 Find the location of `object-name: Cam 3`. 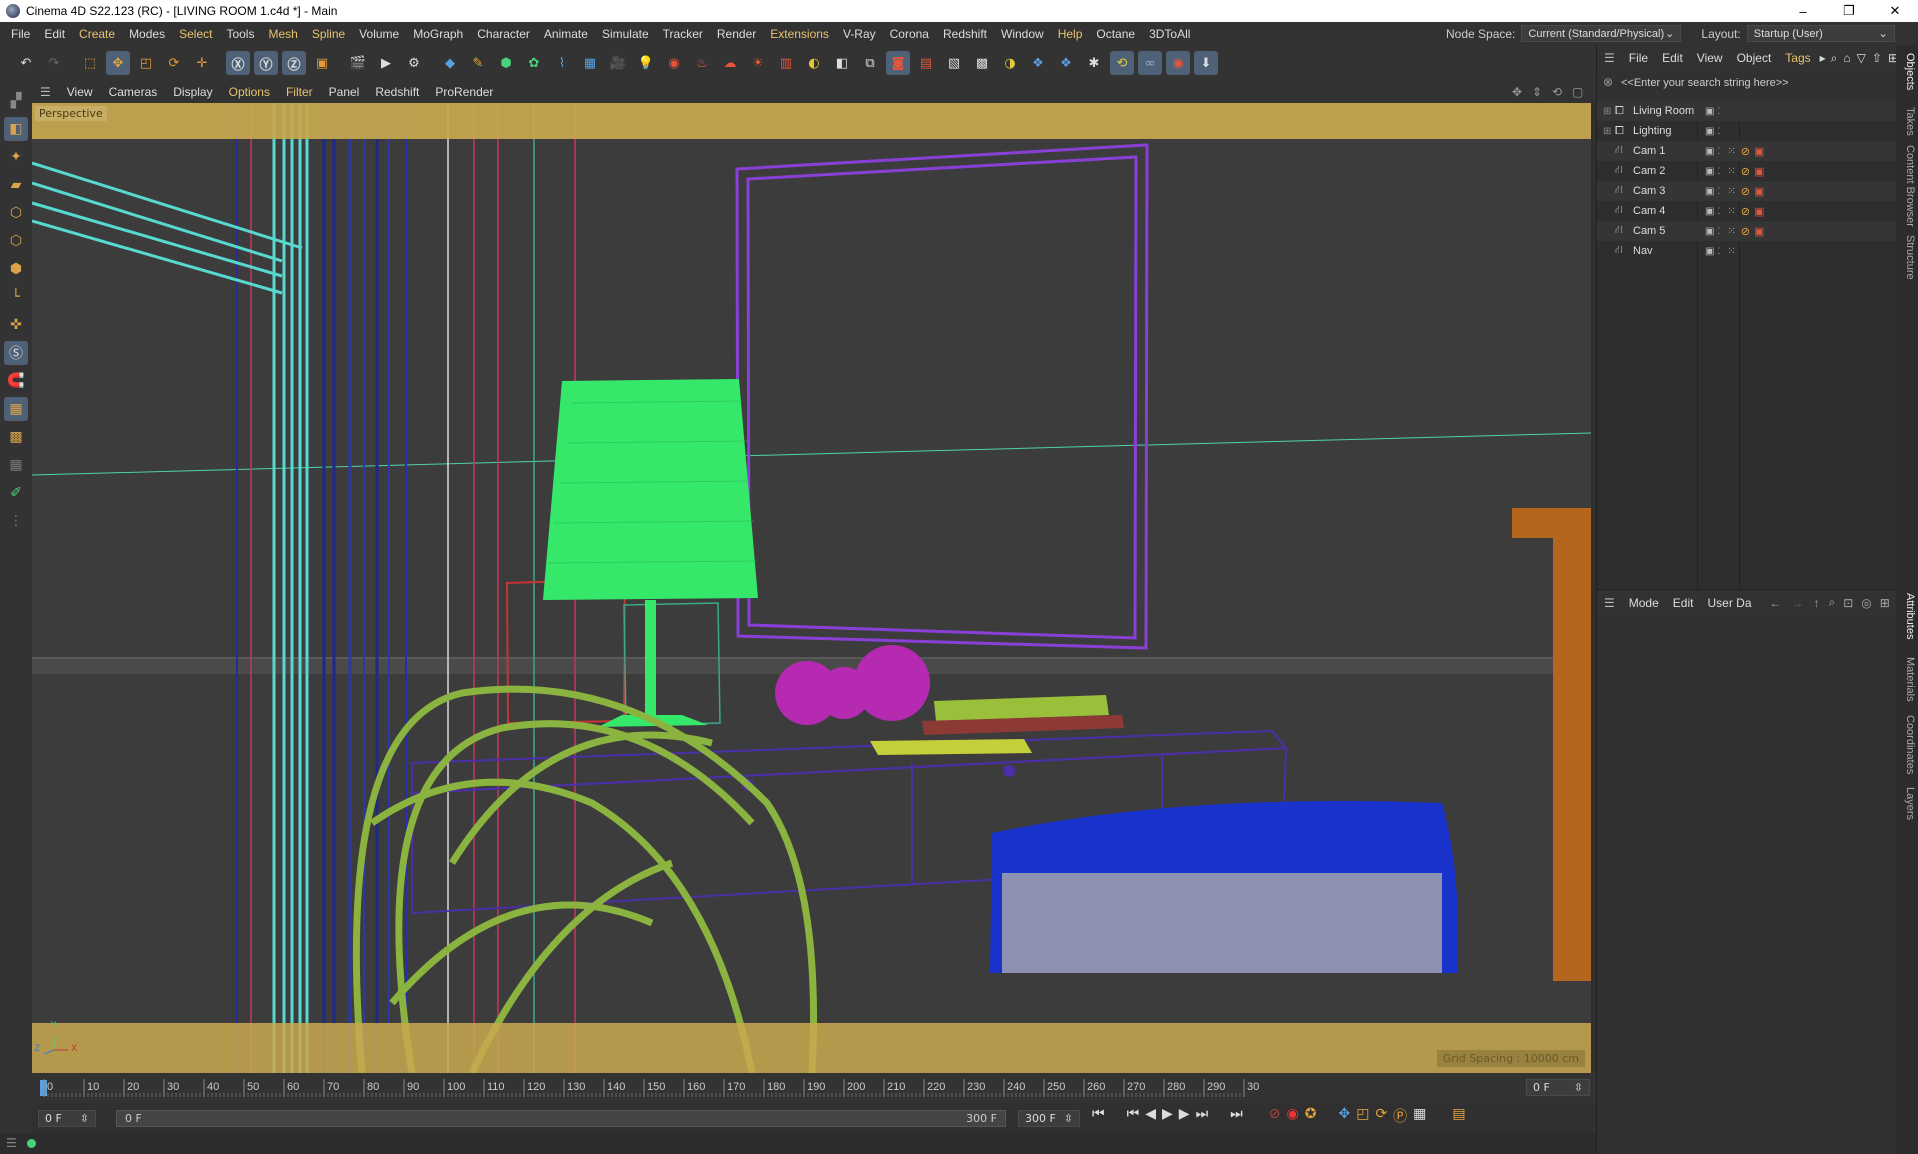

object-name: Cam 3 is located at coordinates (1666, 191).